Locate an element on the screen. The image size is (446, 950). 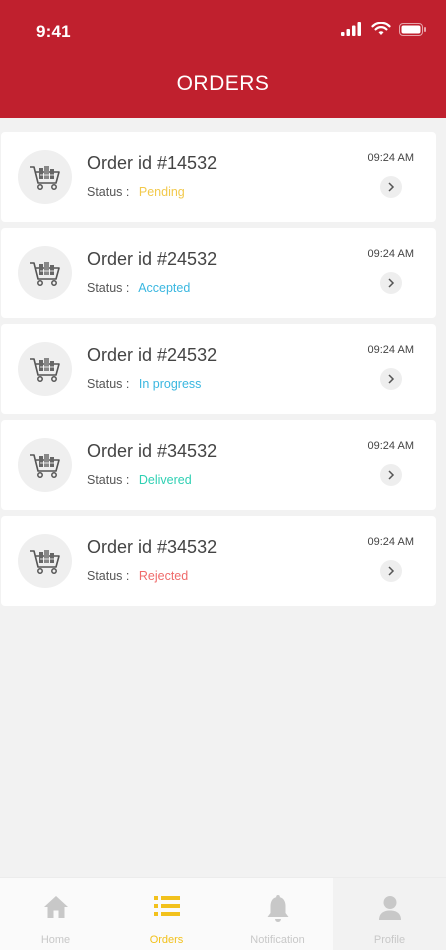
user-icon is located at coordinates (389, 908).